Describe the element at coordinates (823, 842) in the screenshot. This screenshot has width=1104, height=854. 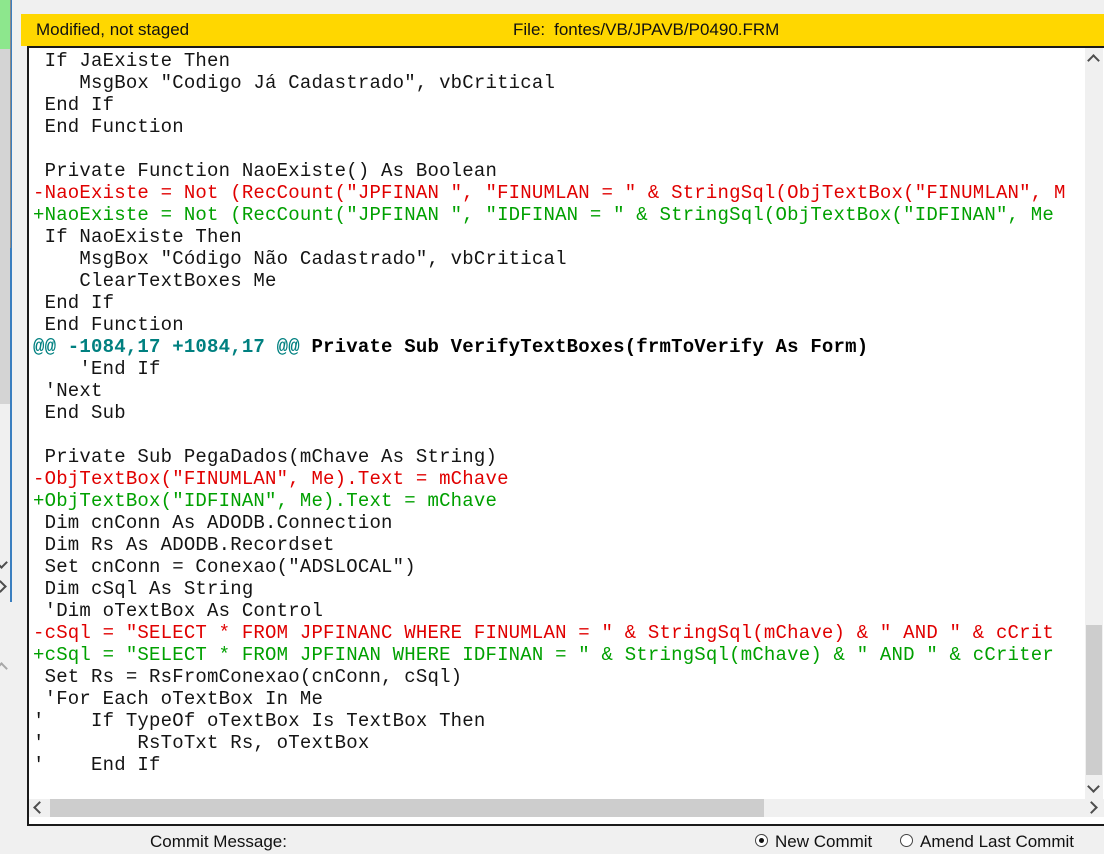
I see `new-commit-radio-label: New Commit` at that location.